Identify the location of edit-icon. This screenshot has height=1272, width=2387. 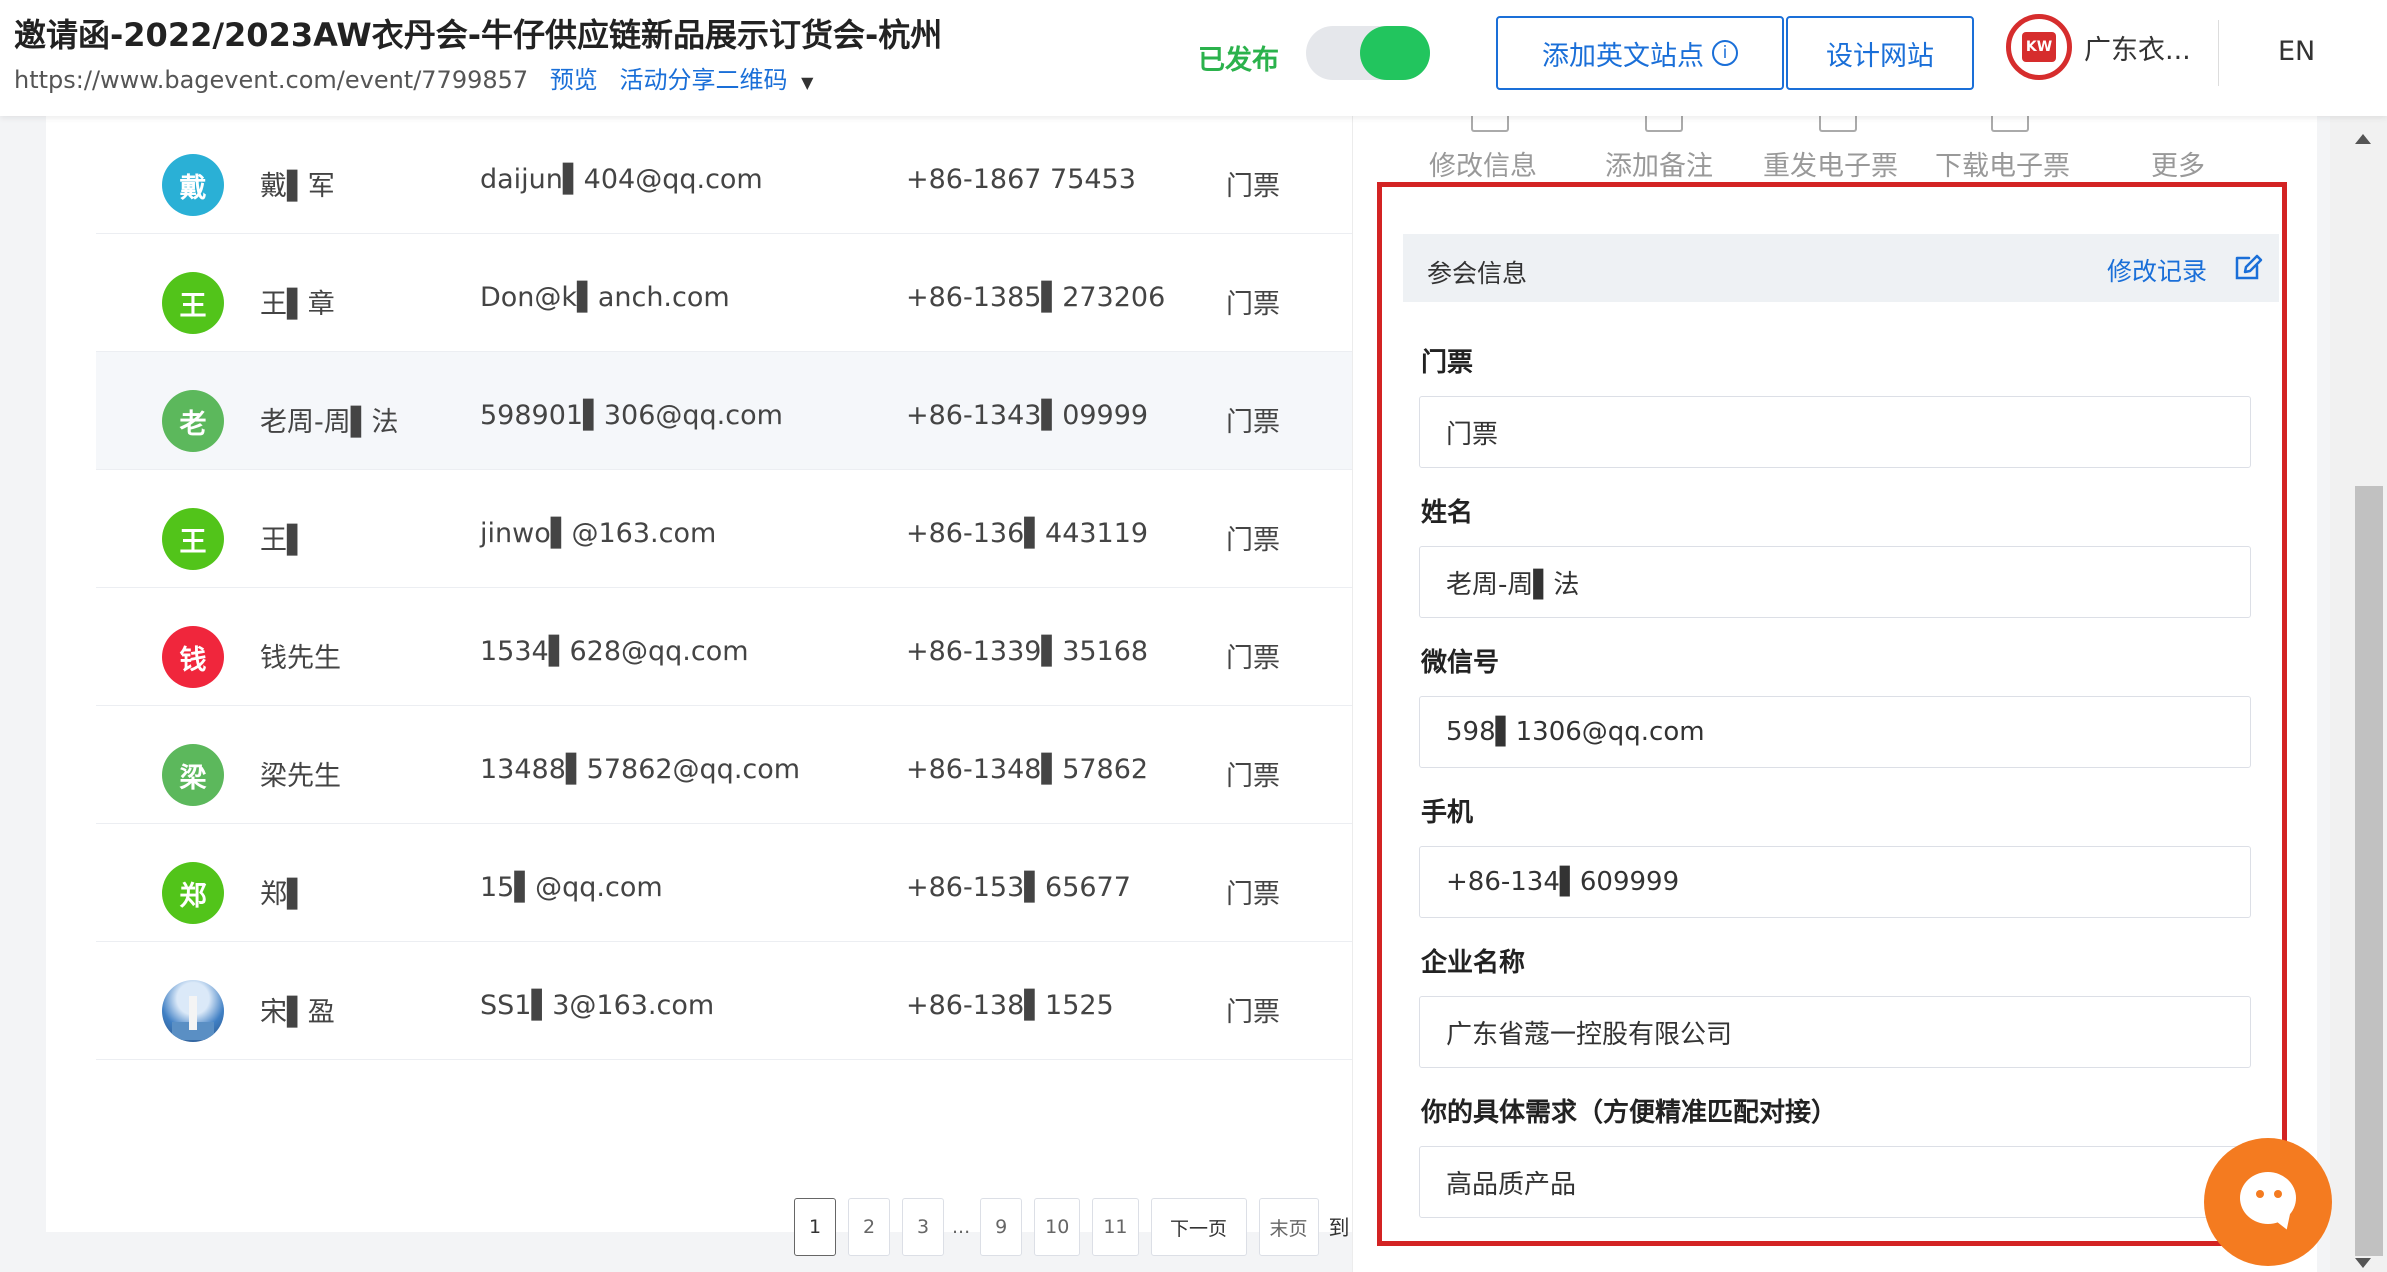
(2248, 267).